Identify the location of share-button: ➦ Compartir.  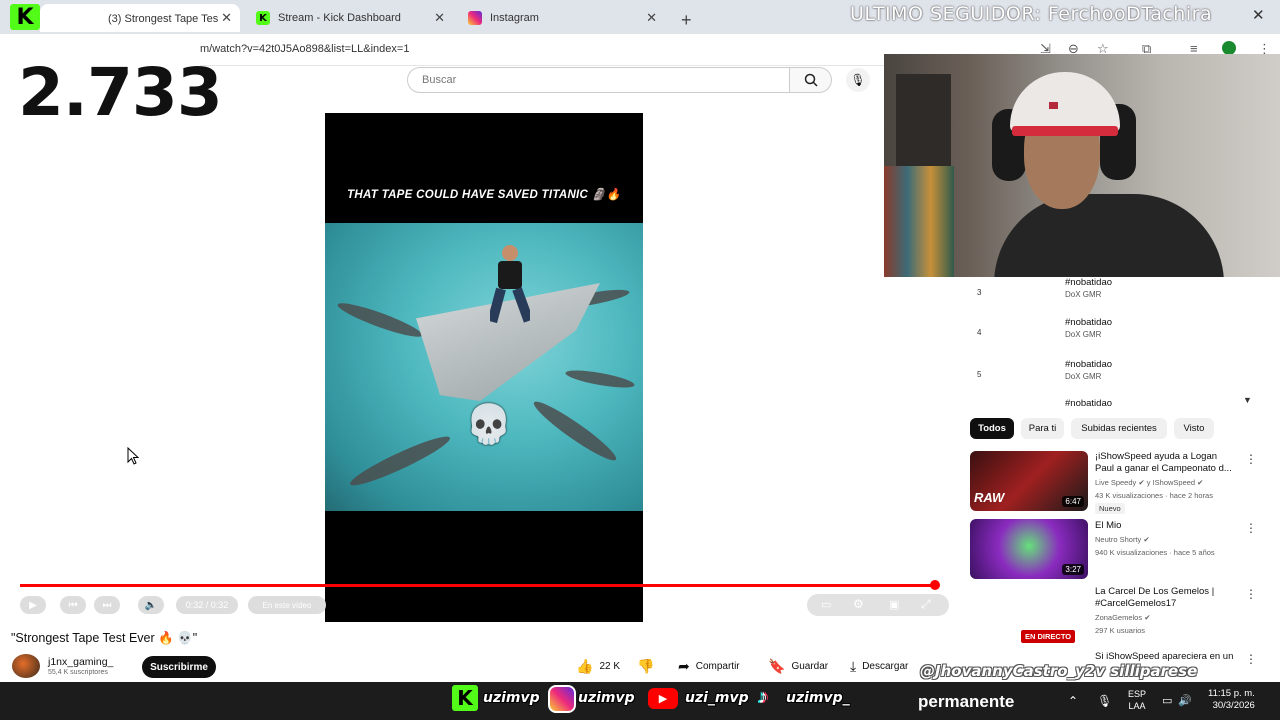
(709, 666).